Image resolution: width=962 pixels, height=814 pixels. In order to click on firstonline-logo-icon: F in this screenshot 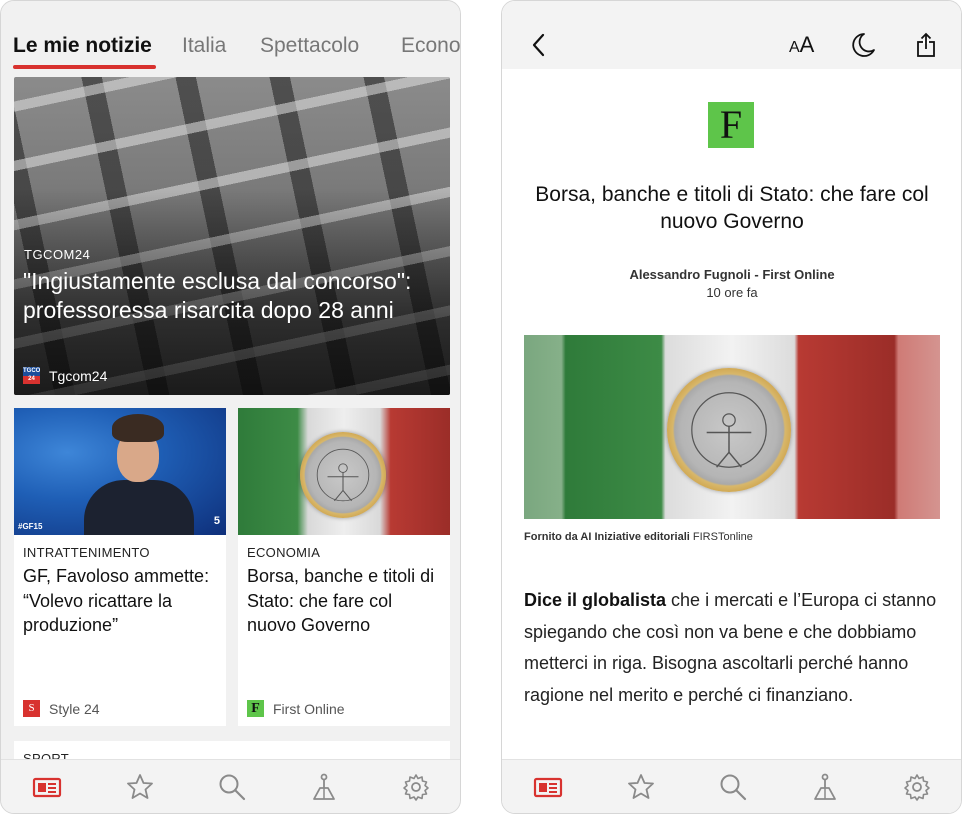, I will do `click(255, 708)`.